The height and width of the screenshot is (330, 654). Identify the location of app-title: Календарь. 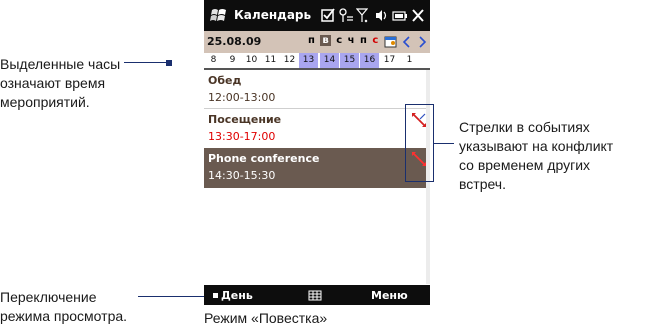
(273, 15).